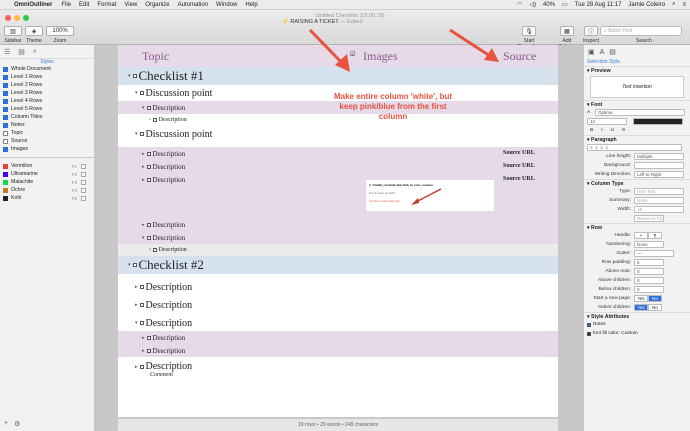  I want to click on above-note-field: 0, so click(649, 271).